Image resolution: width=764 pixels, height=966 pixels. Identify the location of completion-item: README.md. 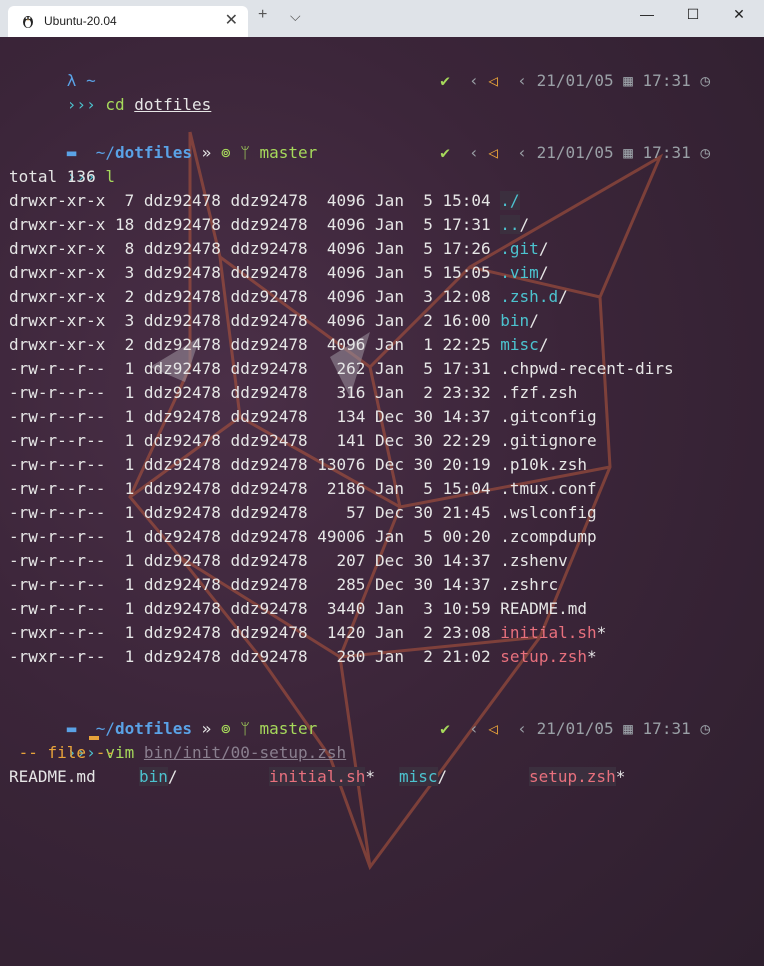
(52, 777).